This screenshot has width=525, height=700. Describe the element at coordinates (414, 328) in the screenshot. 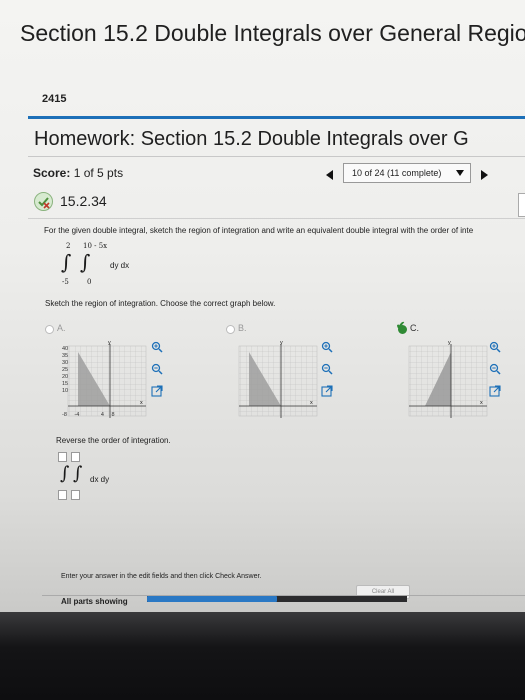

I see `option-c-label: C.` at that location.